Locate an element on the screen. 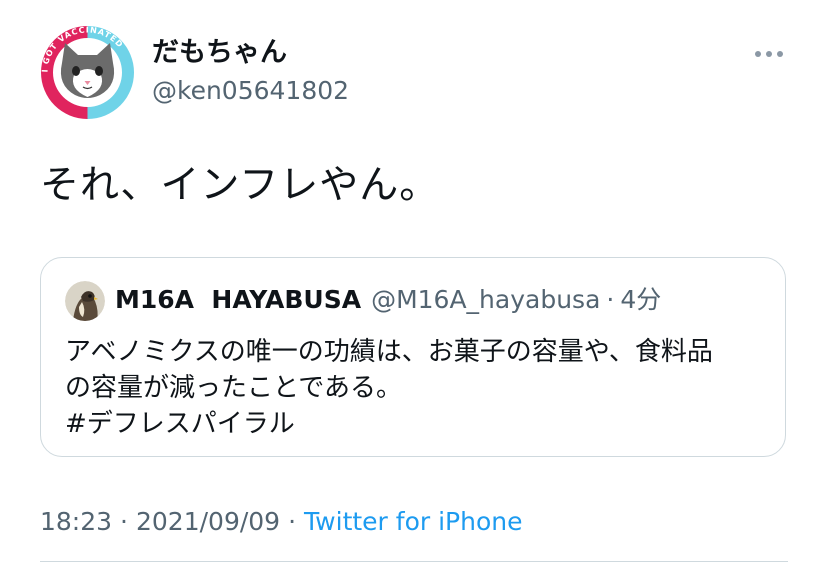 Image resolution: width=828 pixels, height=565 pixels. quoted-author-handle: @M16A_hayabusa is located at coordinates (486, 299).